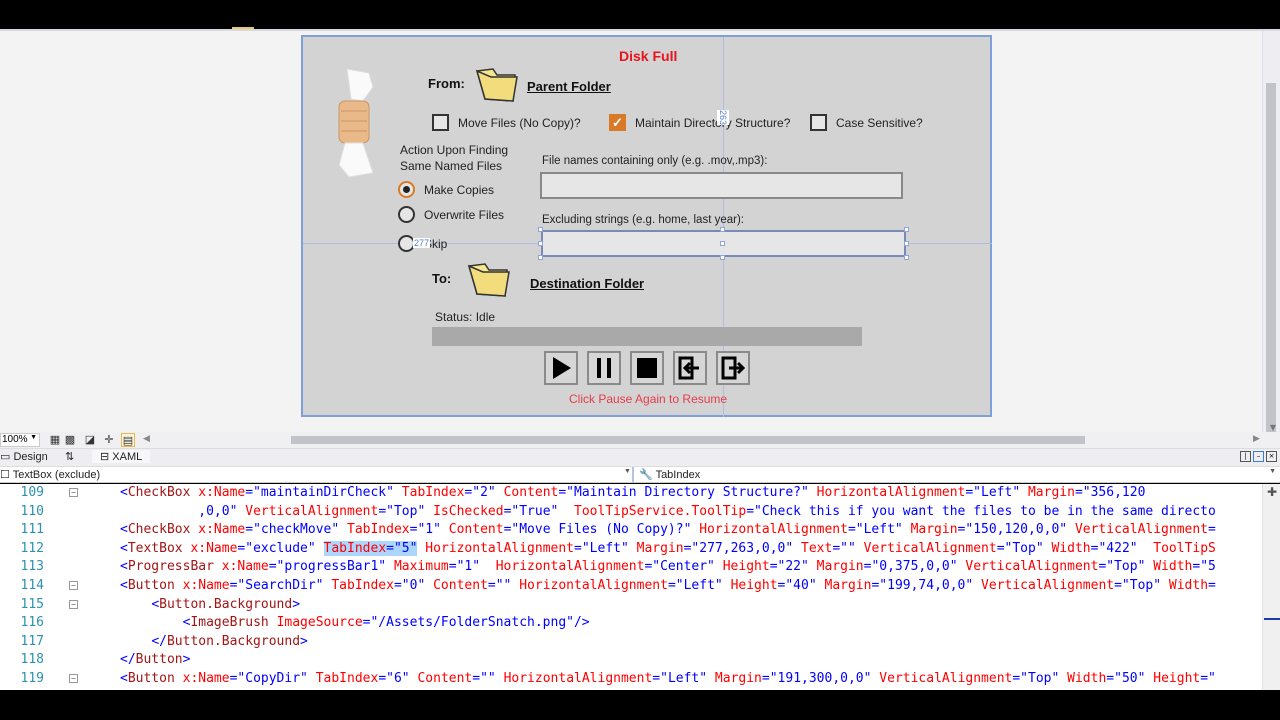  What do you see at coordinates (699, 122) in the screenshot?
I see `maintain-directory-checkbox: ✓ Maintain Directory Structure?` at bounding box center [699, 122].